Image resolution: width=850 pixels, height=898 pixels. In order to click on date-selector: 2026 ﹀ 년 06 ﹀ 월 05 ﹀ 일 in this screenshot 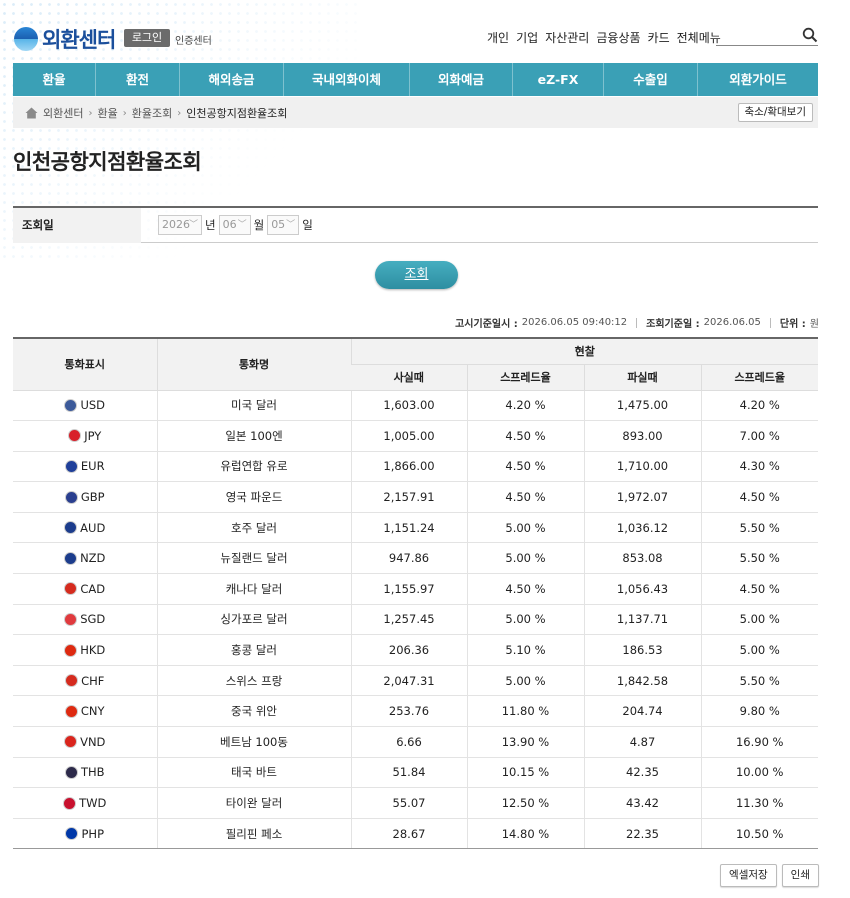, I will do `click(235, 225)`.